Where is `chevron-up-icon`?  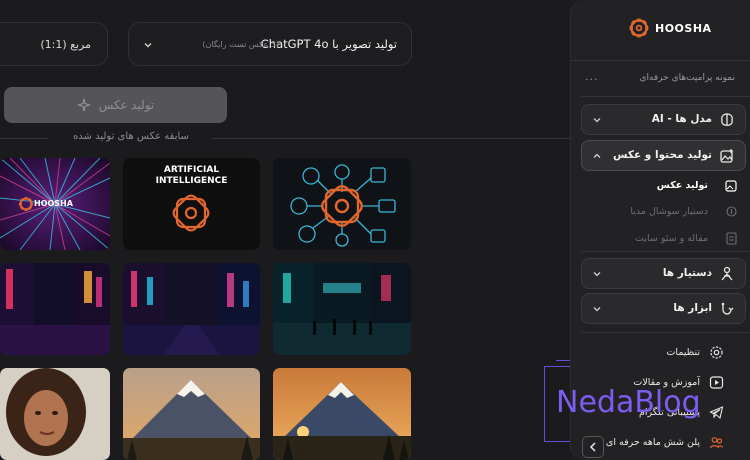
chevron-up-icon is located at coordinates (597, 155).